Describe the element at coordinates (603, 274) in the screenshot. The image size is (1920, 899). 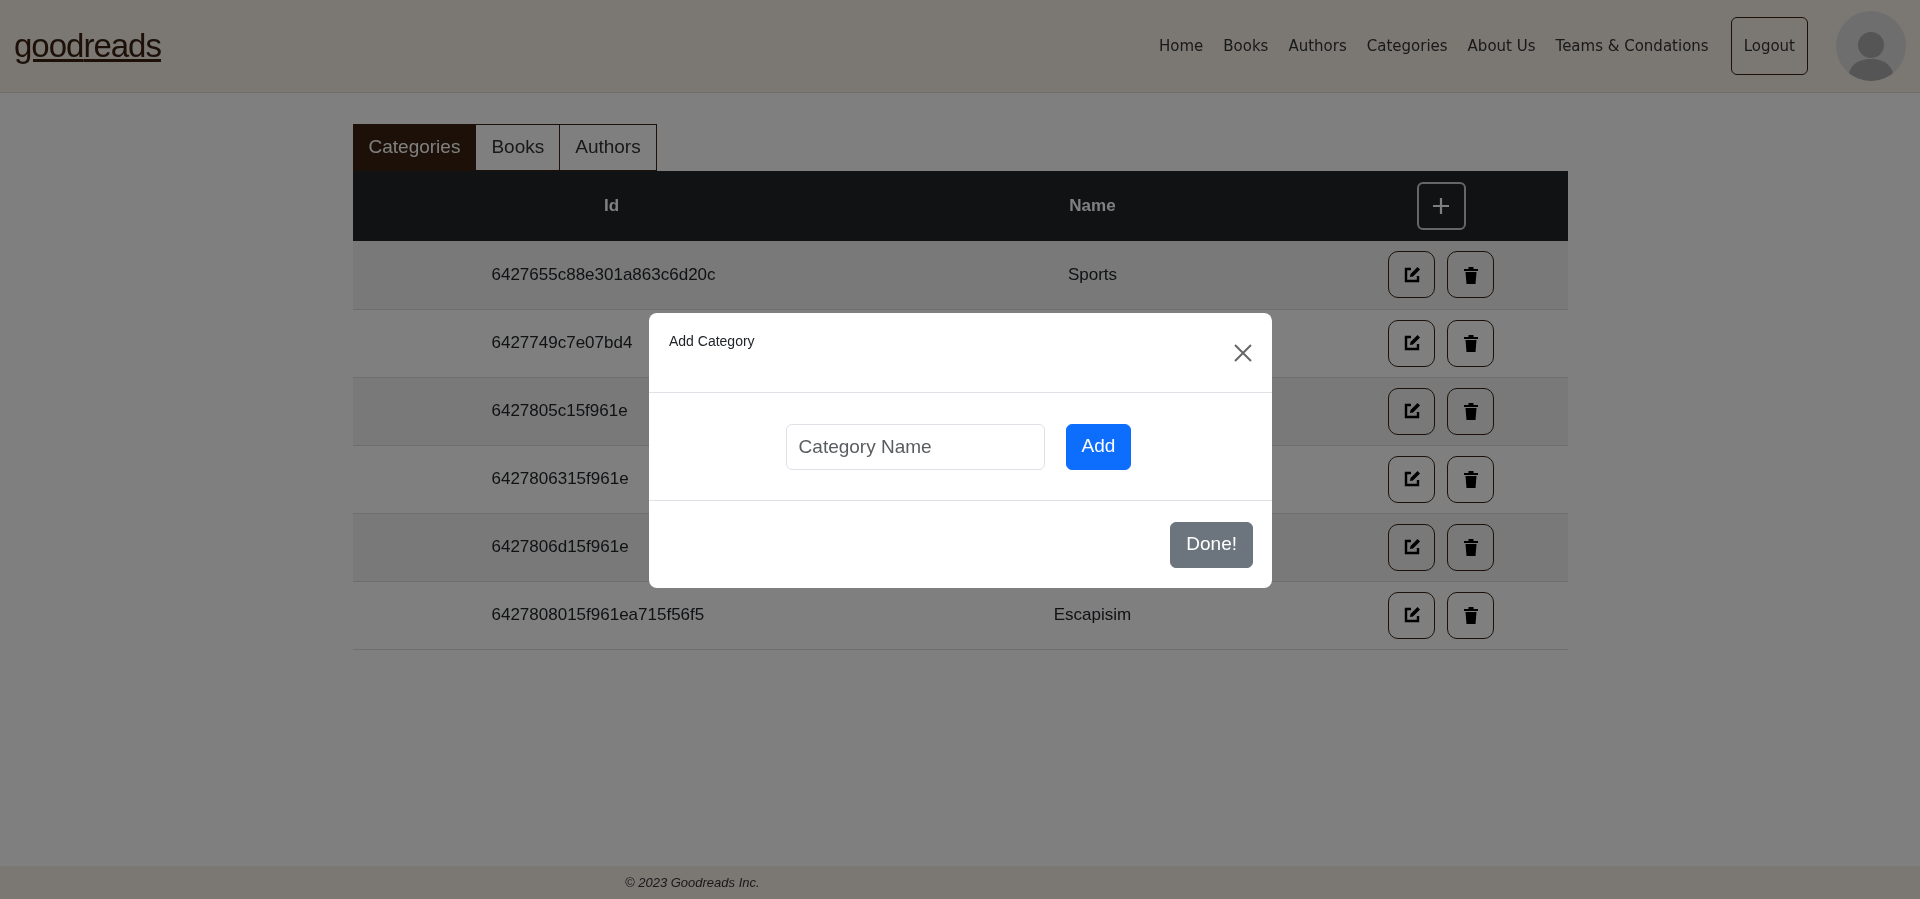
I see `table-cell: 6427655c88e301a863c6d20c` at that location.